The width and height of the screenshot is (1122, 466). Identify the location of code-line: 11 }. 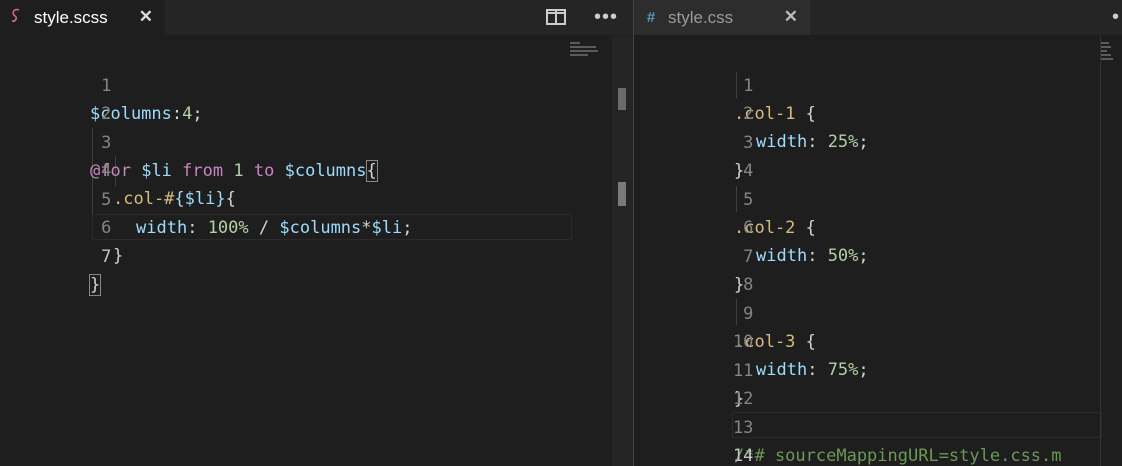
(878, 369).